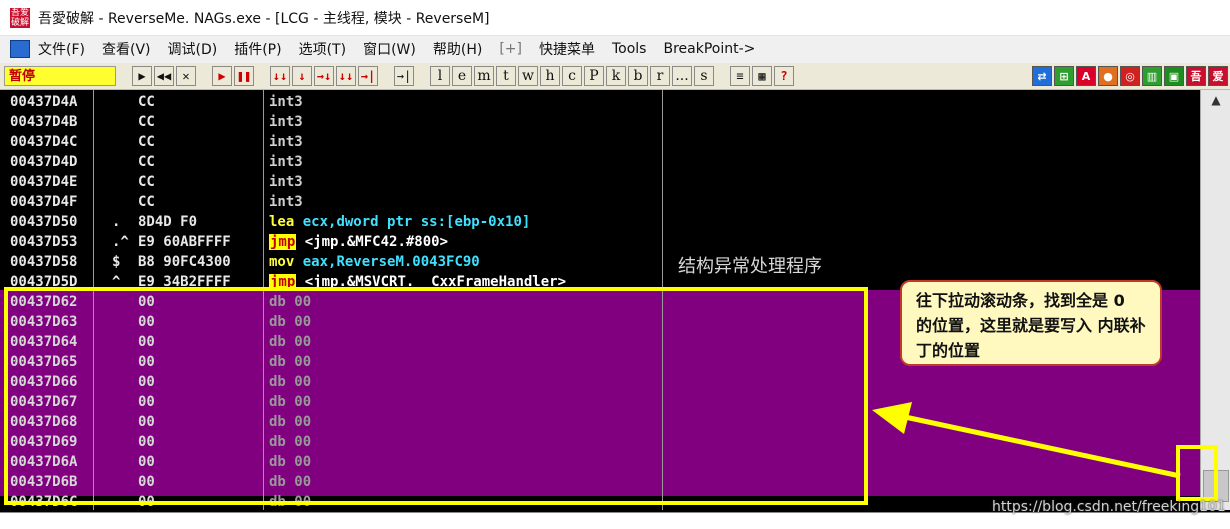  I want to click on pause-icon: ❚❚, so click(244, 76).